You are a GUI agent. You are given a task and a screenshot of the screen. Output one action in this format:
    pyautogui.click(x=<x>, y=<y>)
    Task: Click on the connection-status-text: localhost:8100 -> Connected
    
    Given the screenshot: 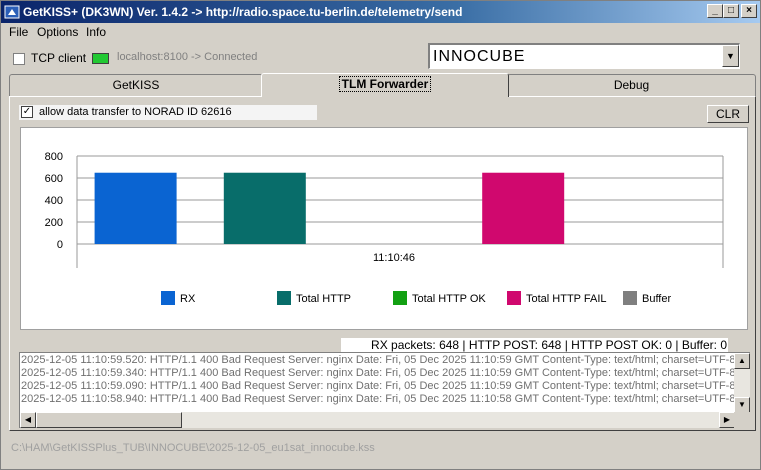 What is the action you would take?
    pyautogui.click(x=187, y=57)
    